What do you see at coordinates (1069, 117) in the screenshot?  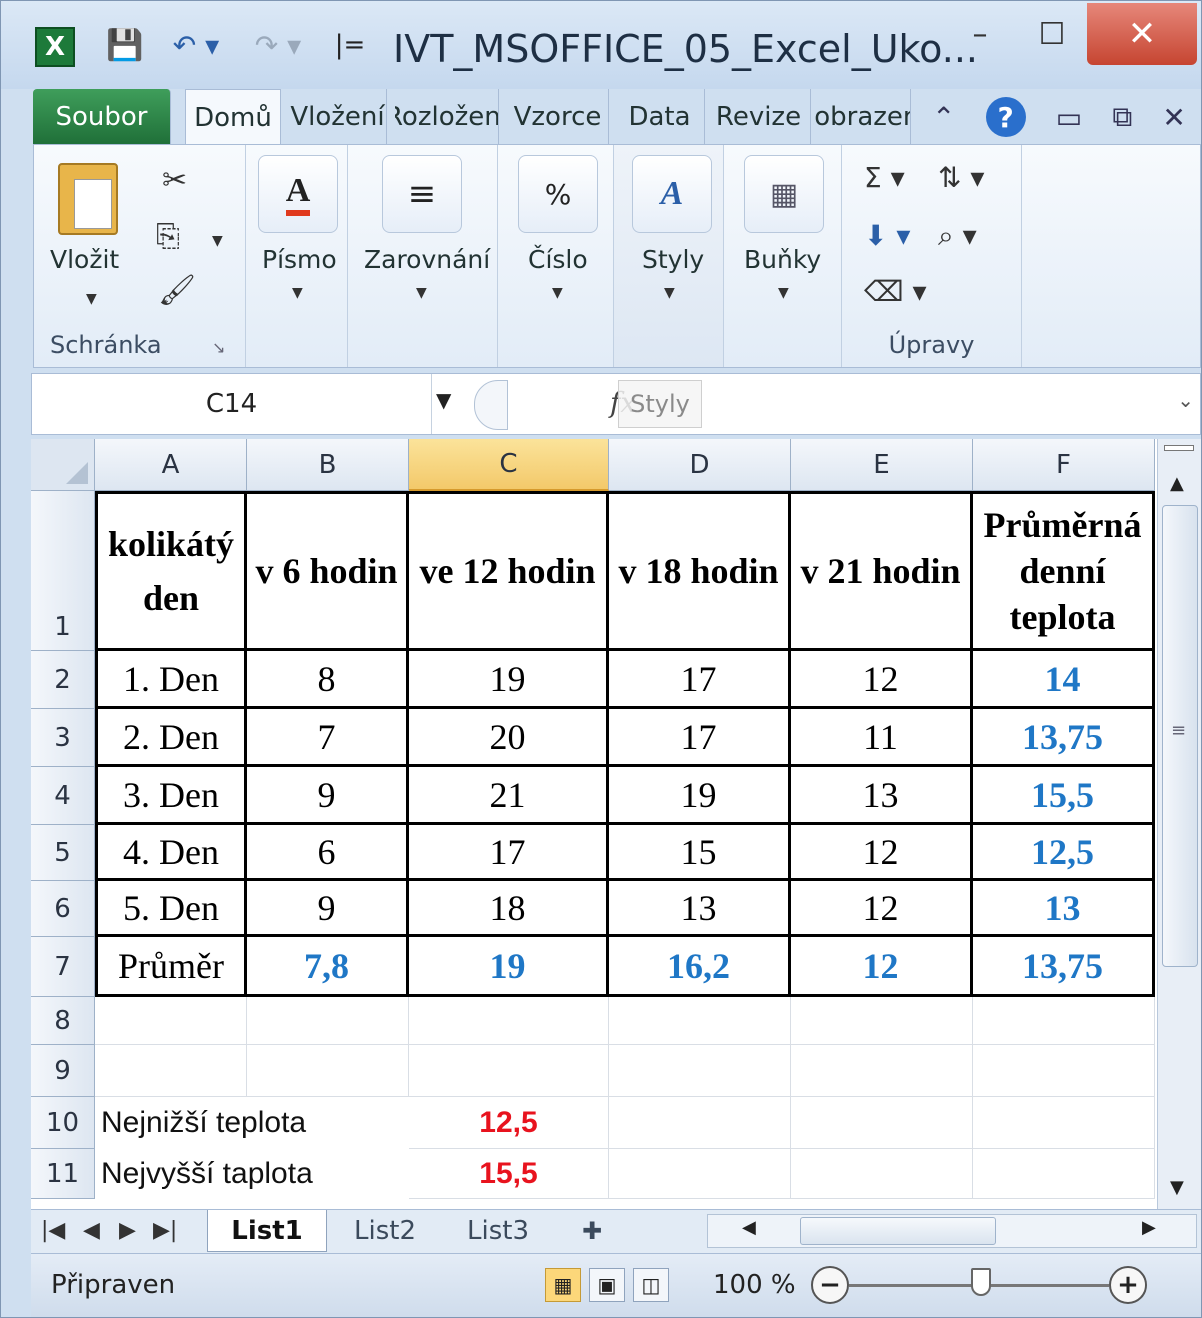 I see `doc-minimize-icon: ▭` at bounding box center [1069, 117].